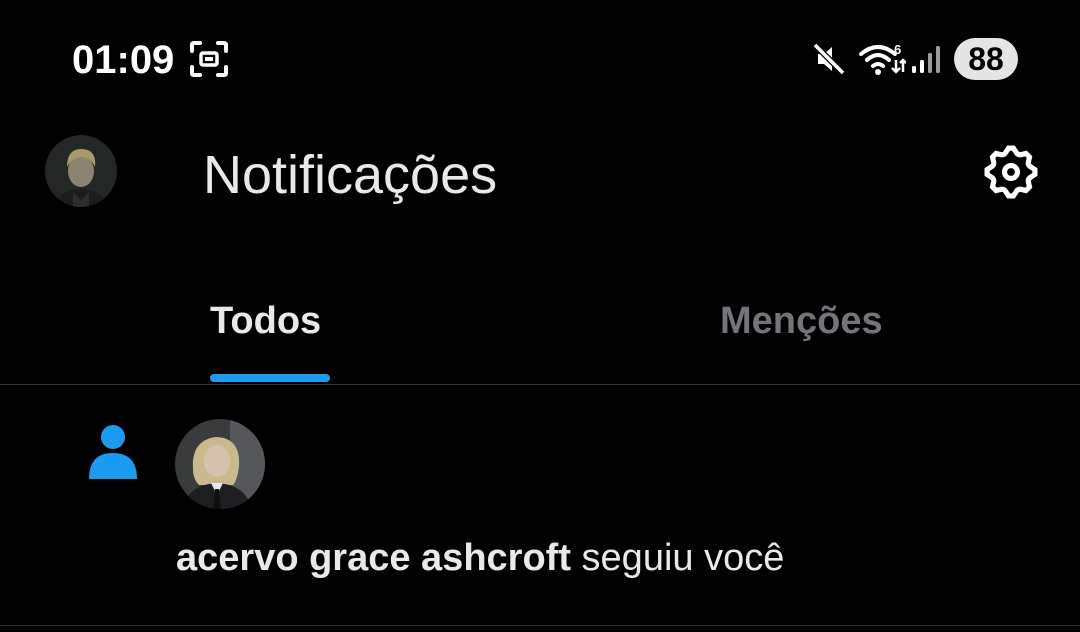  Describe the element at coordinates (540, 625) in the screenshot. I see `notification-divider` at that location.